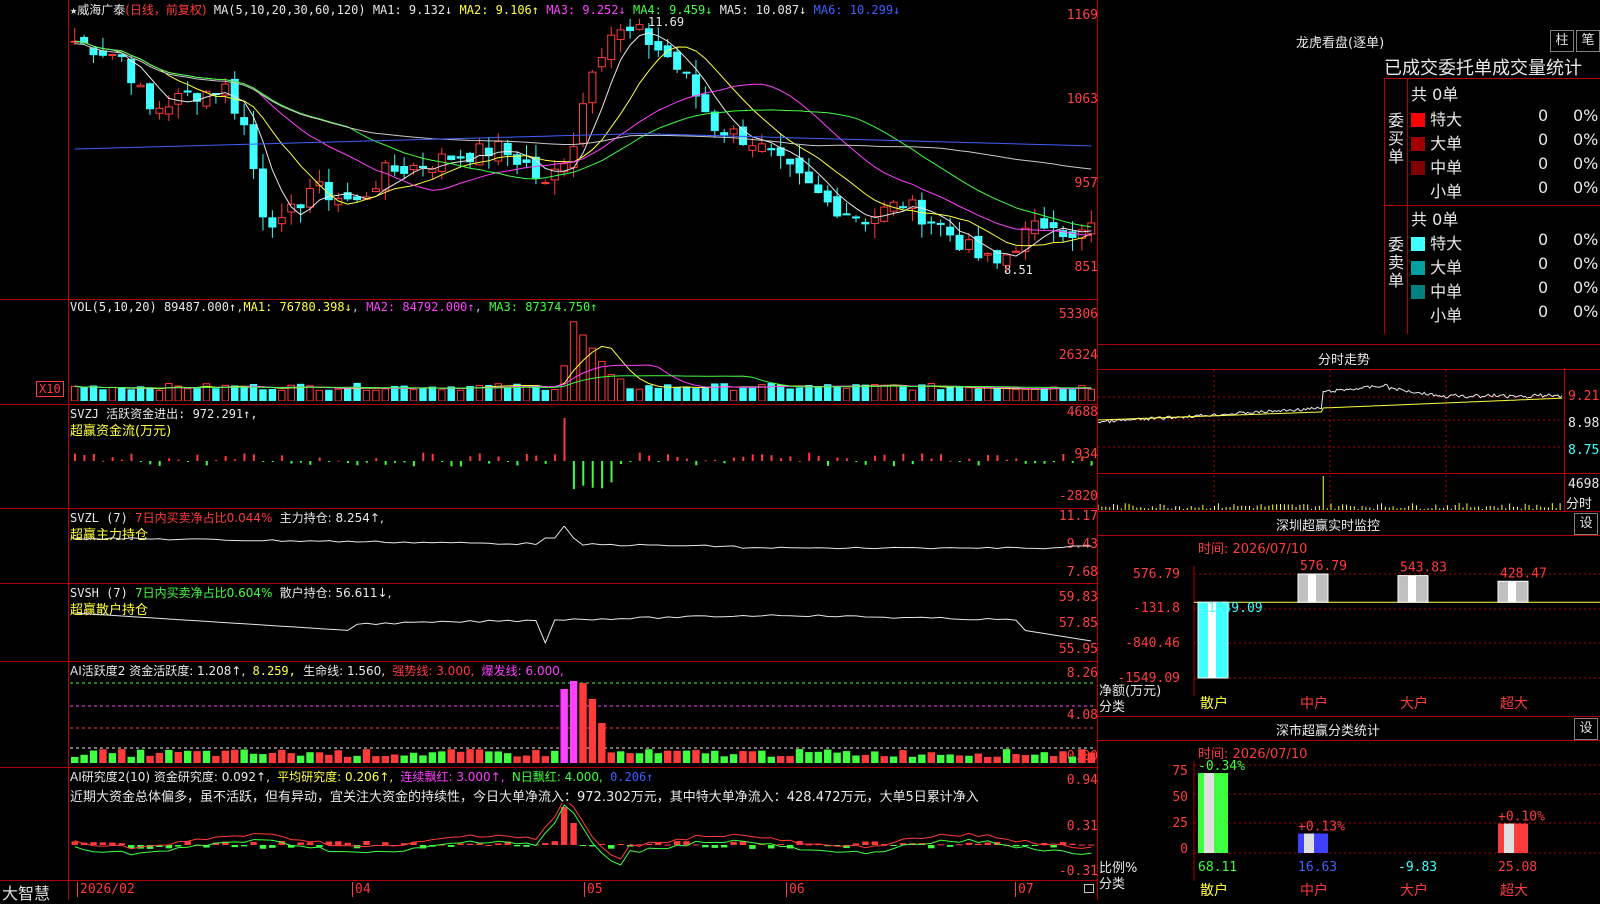 The height and width of the screenshot is (904, 1600). Describe the element at coordinates (1483, 67) in the screenshot. I see `longhu-tabs: 已成交委托单成交量统计` at that location.